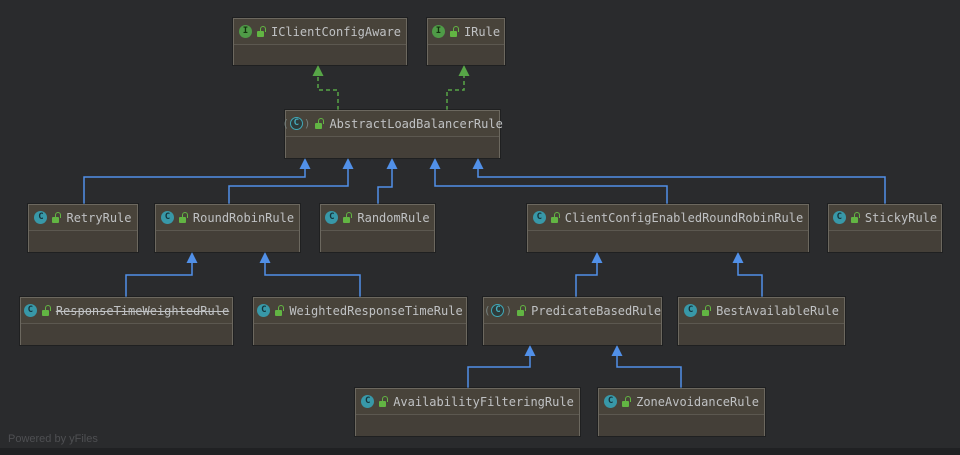 This screenshot has width=960, height=455. Describe the element at coordinates (288, 186) in the screenshot. I see `extends-edge-roundrobinrule` at that location.